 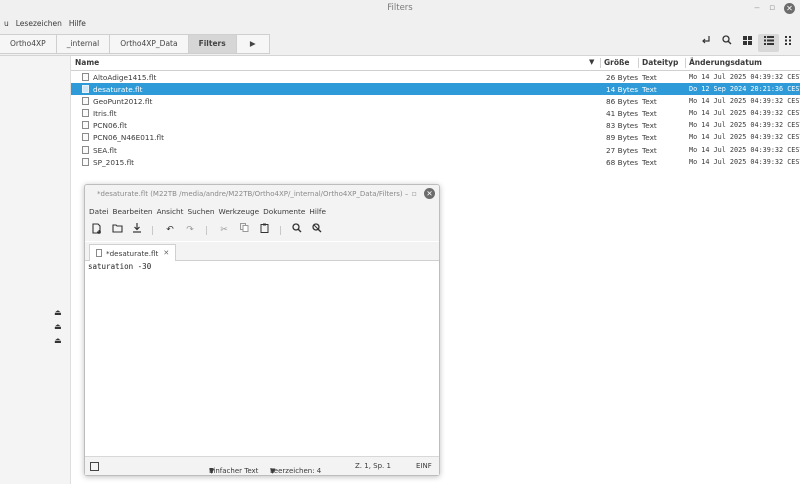 What do you see at coordinates (87, 62) in the screenshot?
I see `column-header-name: Name` at bounding box center [87, 62].